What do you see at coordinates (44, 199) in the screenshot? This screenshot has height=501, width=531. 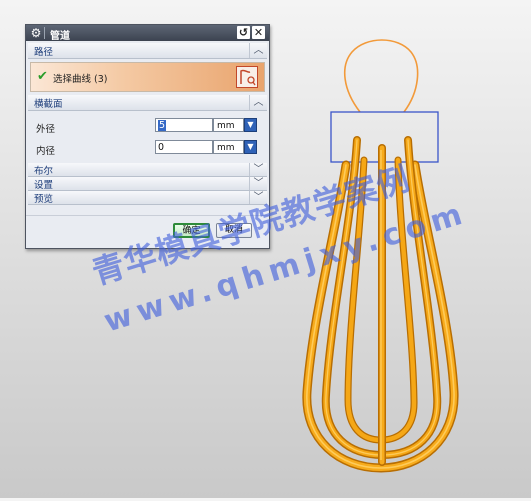 I see `section-preview-label: 预览` at bounding box center [44, 199].